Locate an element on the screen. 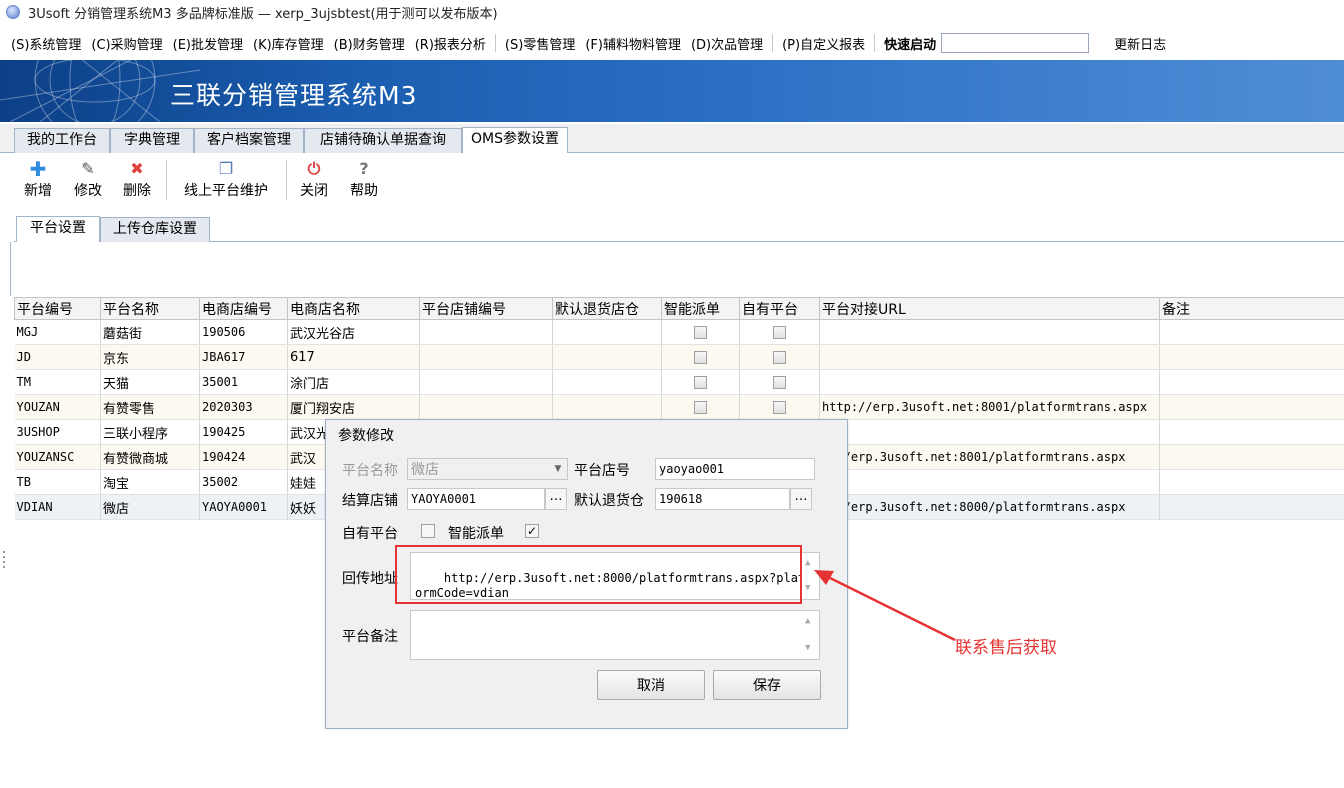  cell-name: 三联小程序 is located at coordinates (150, 432).